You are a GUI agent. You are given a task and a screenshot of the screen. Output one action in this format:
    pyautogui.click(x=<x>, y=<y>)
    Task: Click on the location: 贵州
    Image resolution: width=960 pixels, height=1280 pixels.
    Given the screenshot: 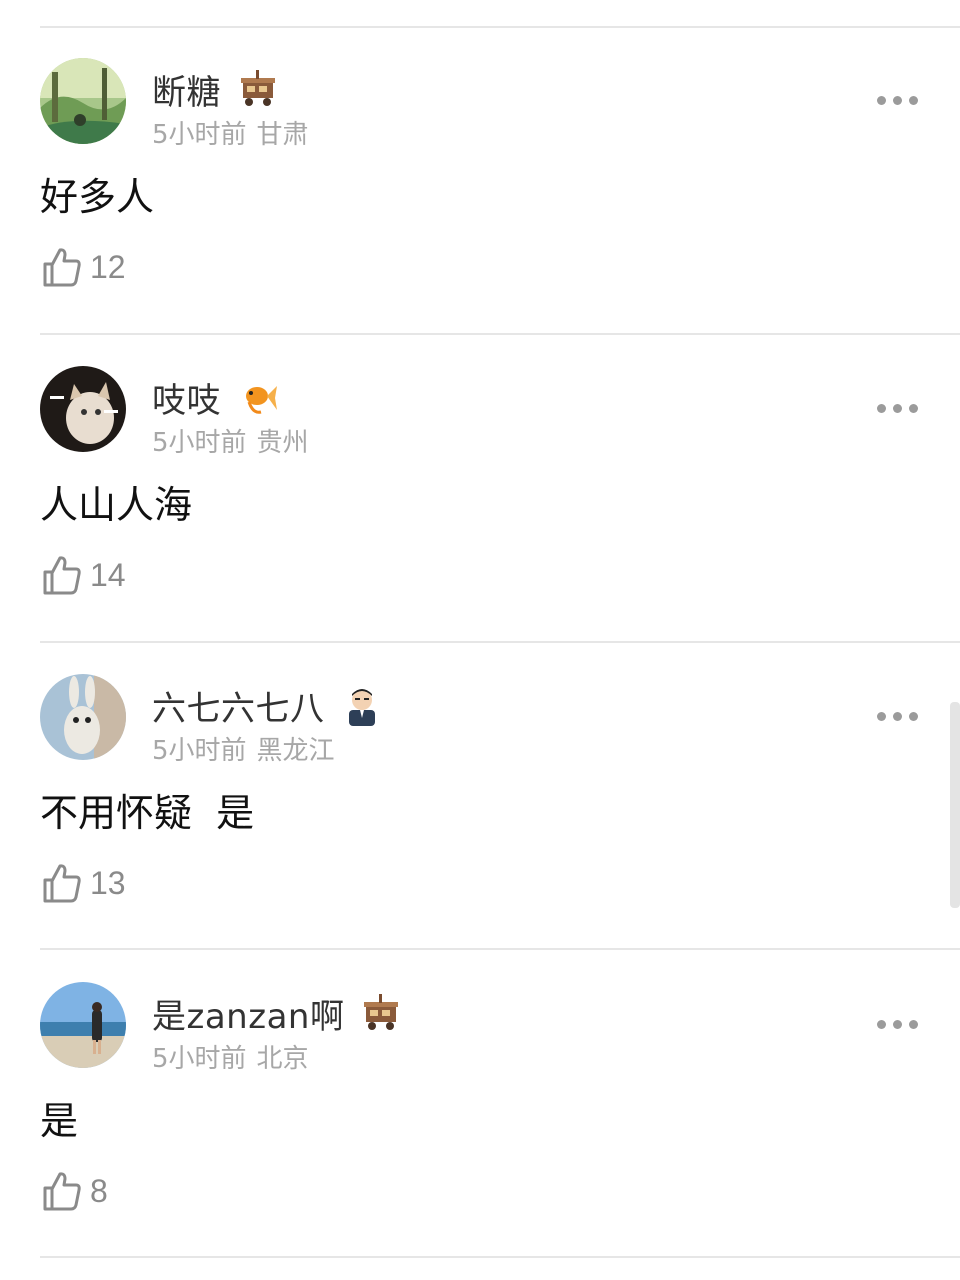 What is the action you would take?
    pyautogui.click(x=282, y=443)
    